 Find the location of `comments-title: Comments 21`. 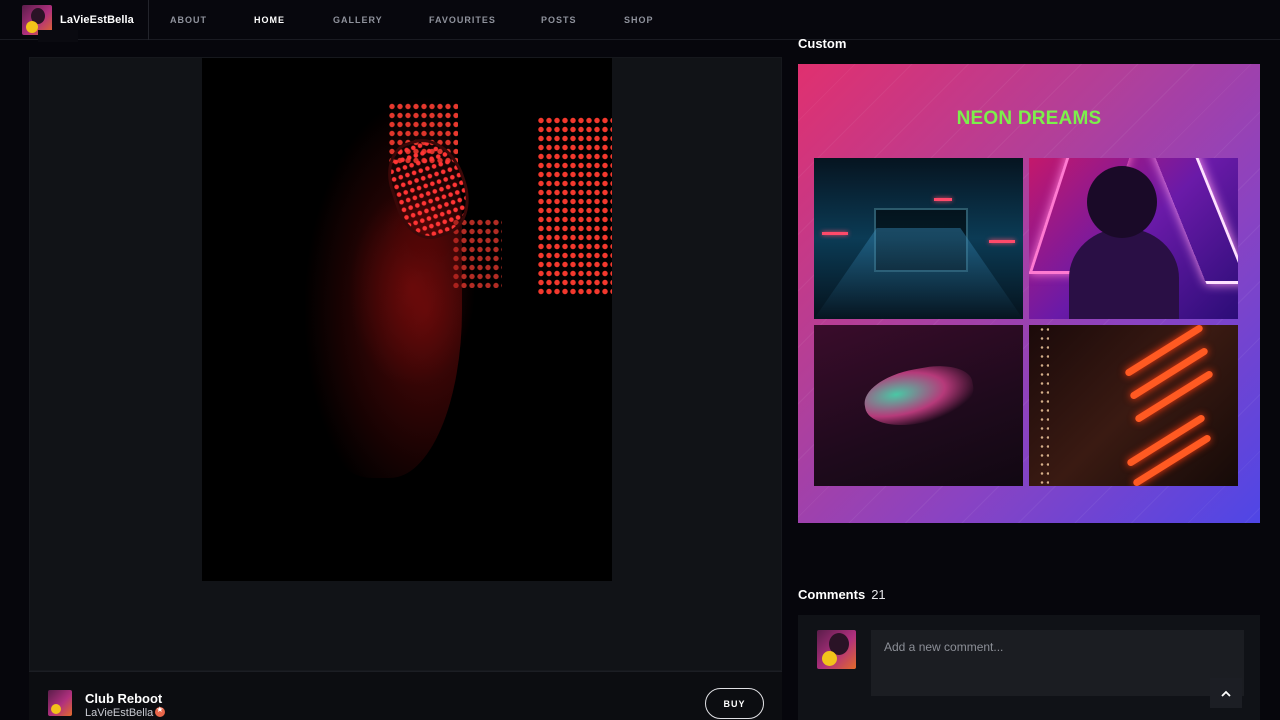

comments-title: Comments 21 is located at coordinates (842, 594).